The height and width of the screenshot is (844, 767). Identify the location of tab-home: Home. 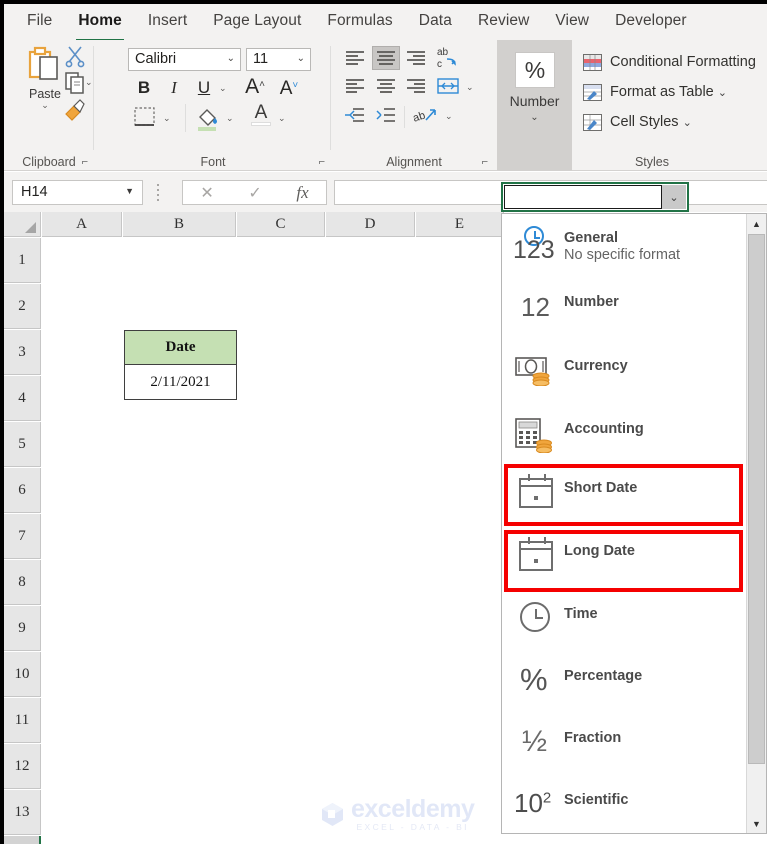
(99, 24).